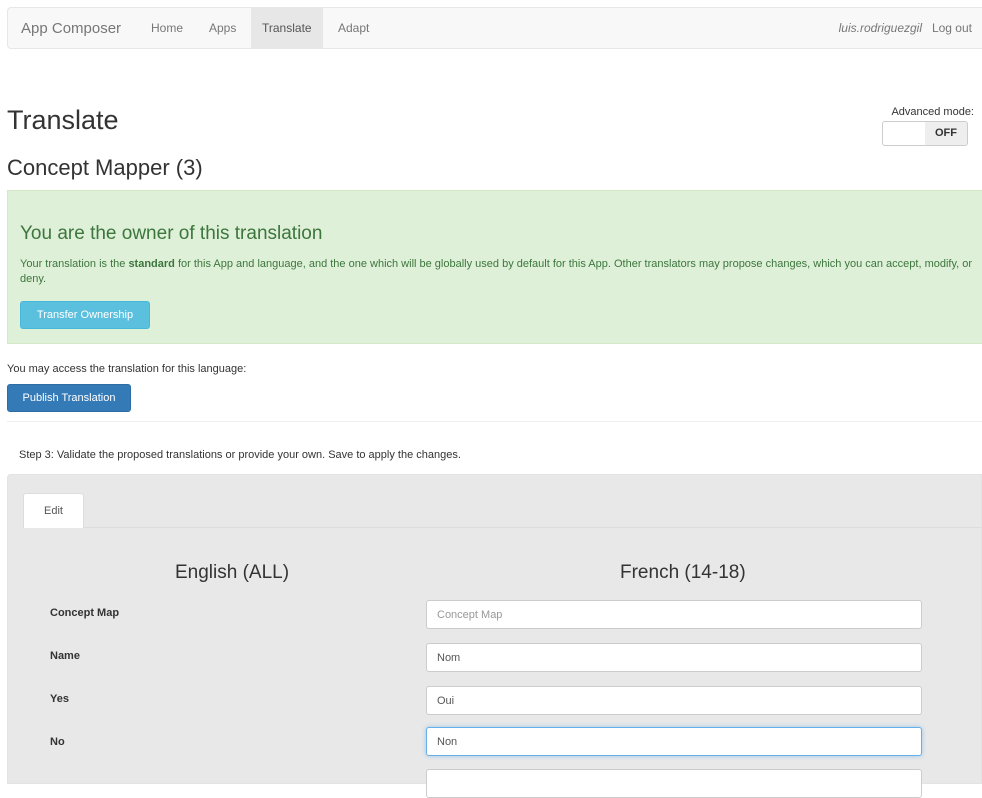 This screenshot has height=798, width=982. I want to click on alert-title: You are the owner of this translation, so click(171, 233).